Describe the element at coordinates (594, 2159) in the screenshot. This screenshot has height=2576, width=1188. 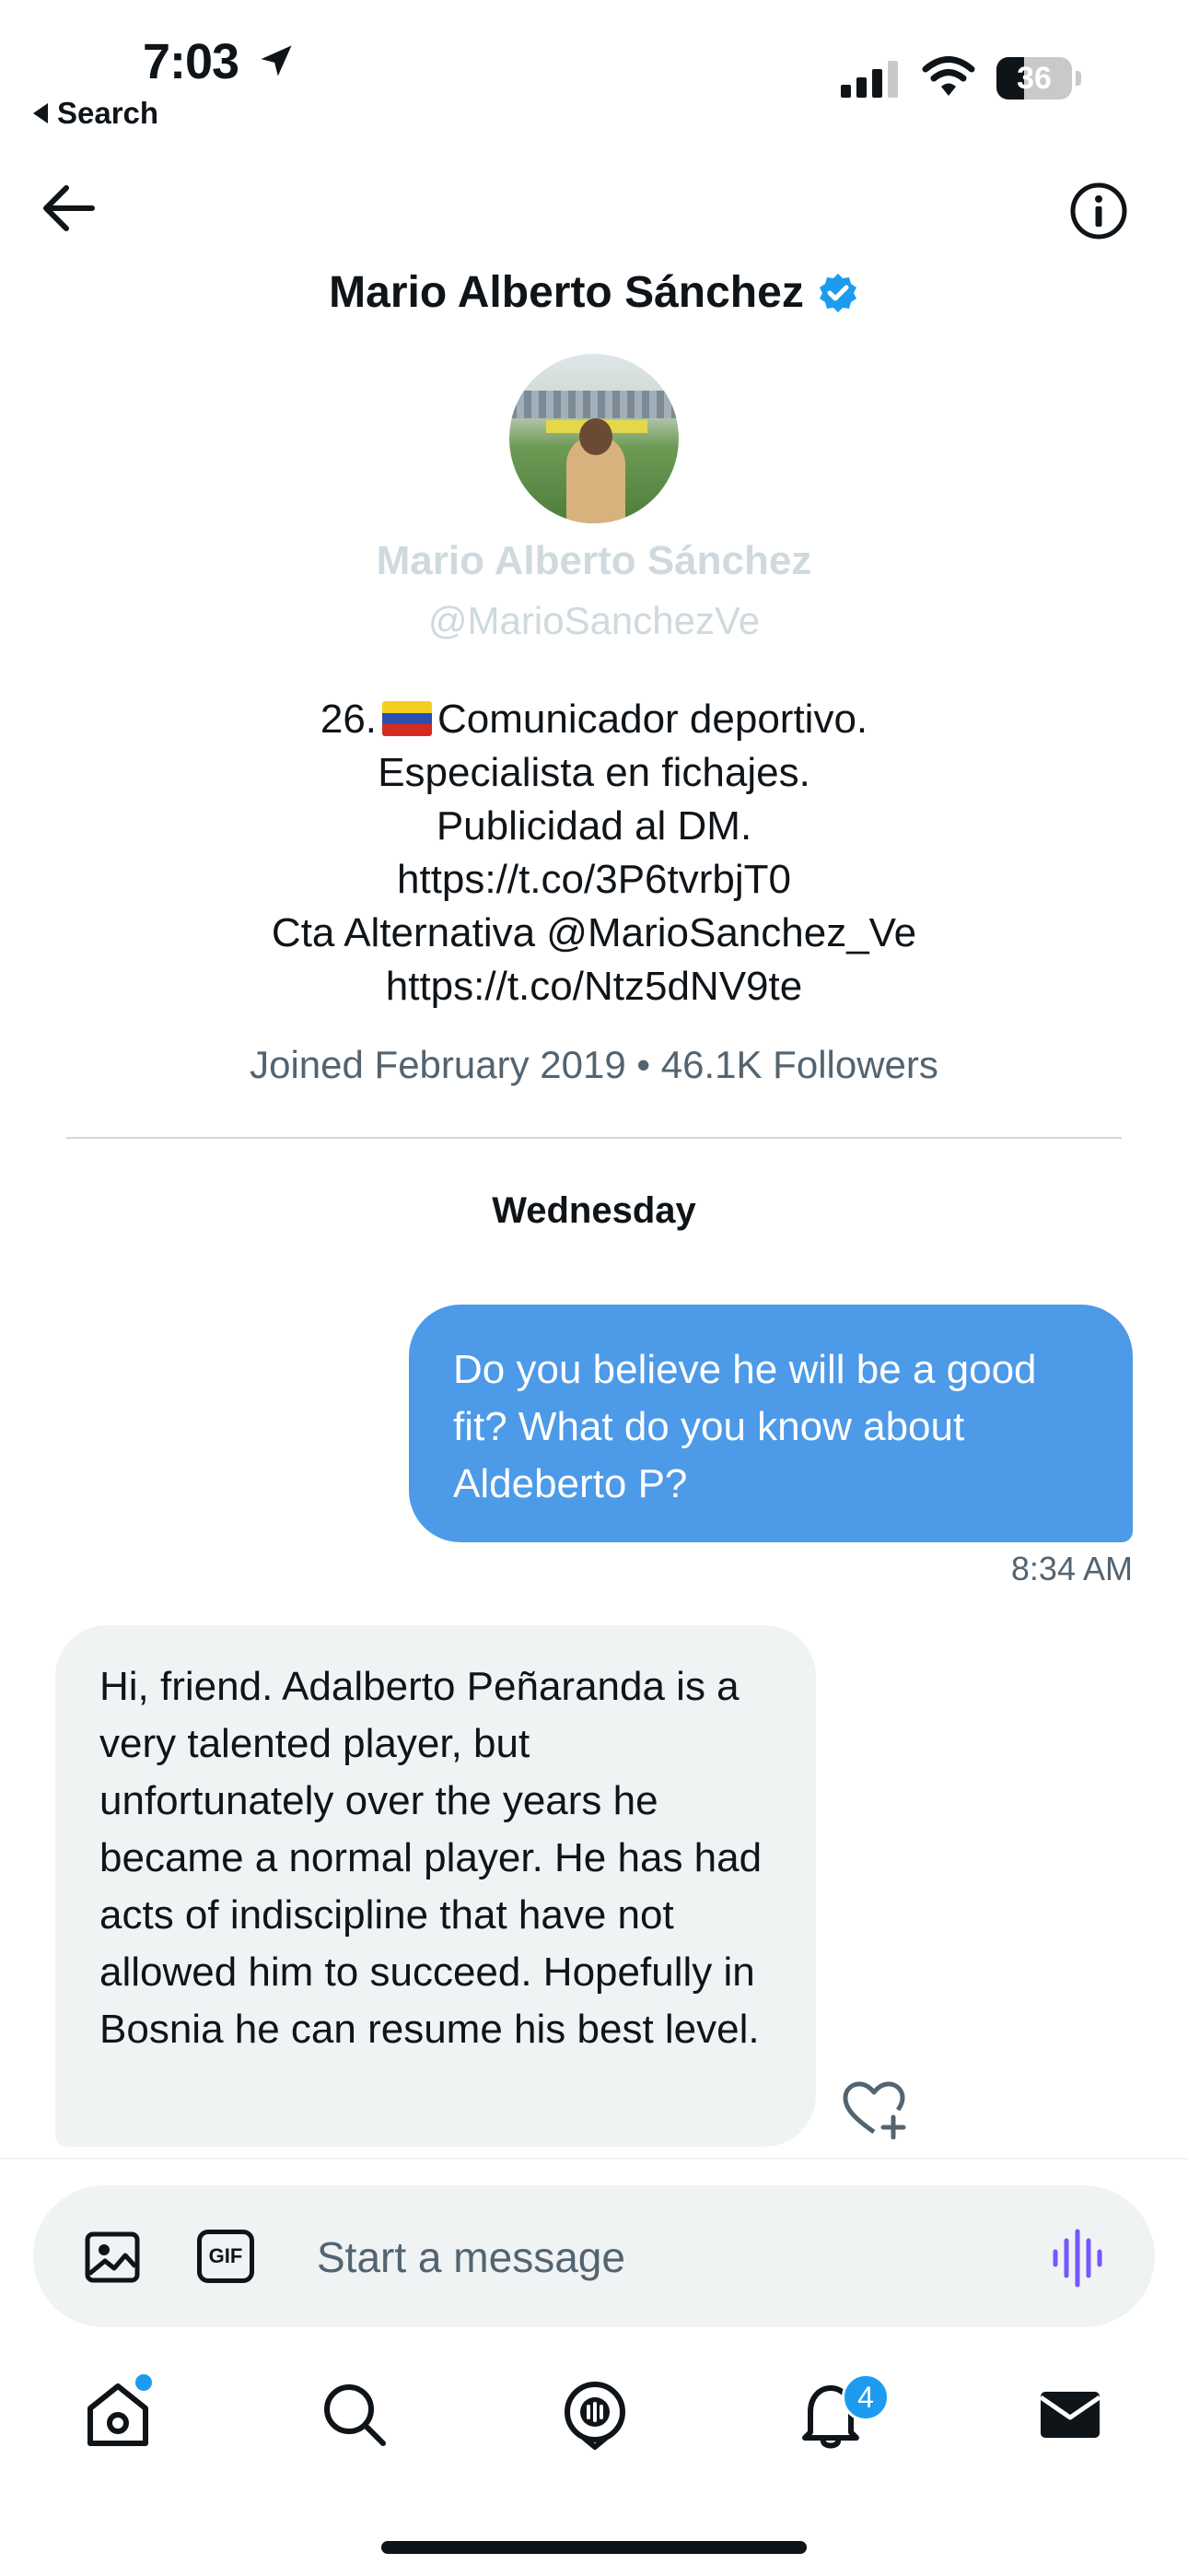
I see `composer-divider` at that location.